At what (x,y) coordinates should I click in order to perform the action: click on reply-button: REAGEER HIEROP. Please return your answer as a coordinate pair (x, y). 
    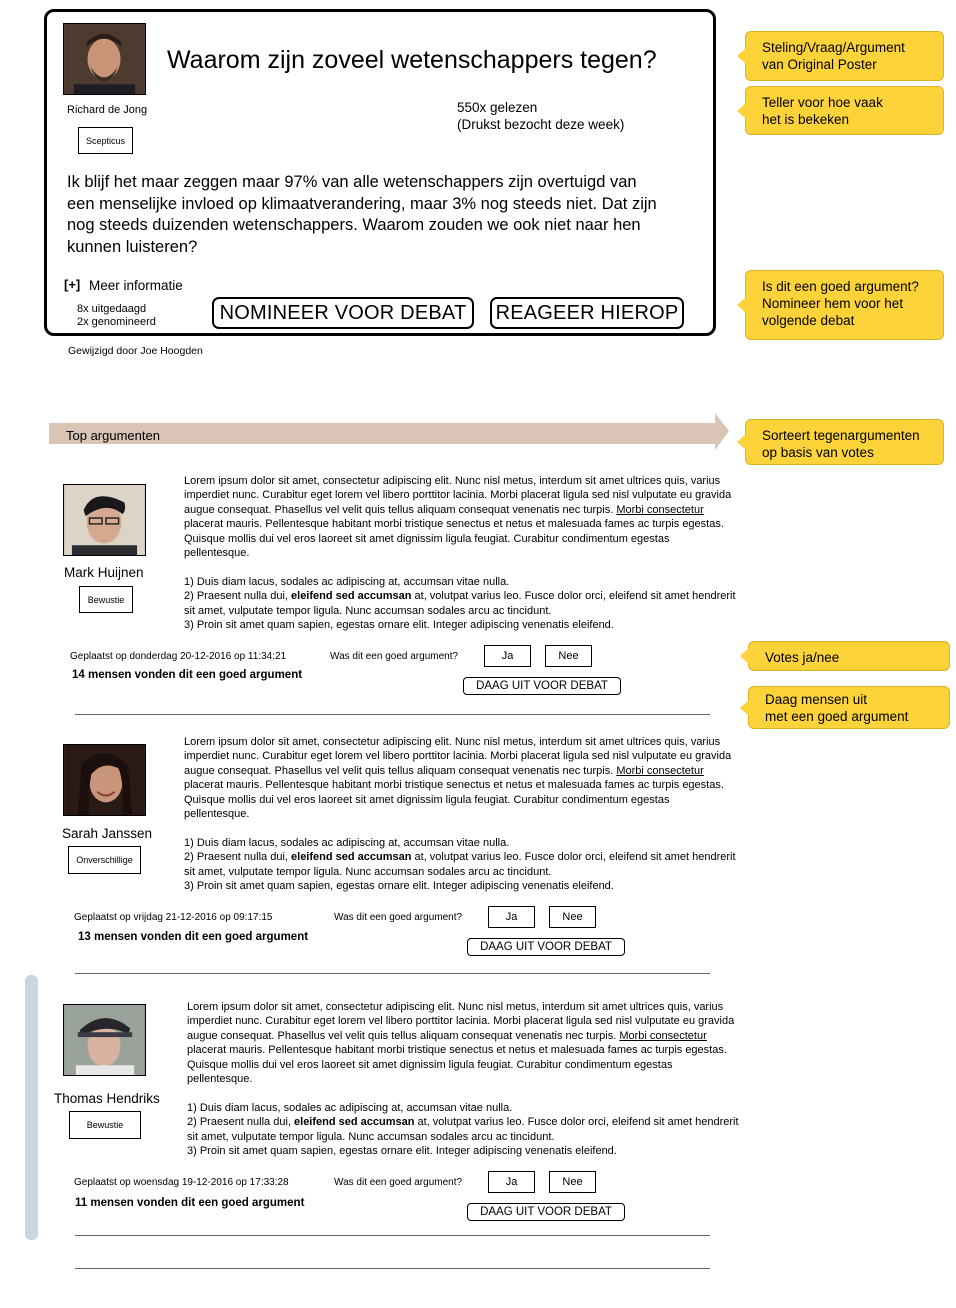
    Looking at the image, I should click on (587, 313).